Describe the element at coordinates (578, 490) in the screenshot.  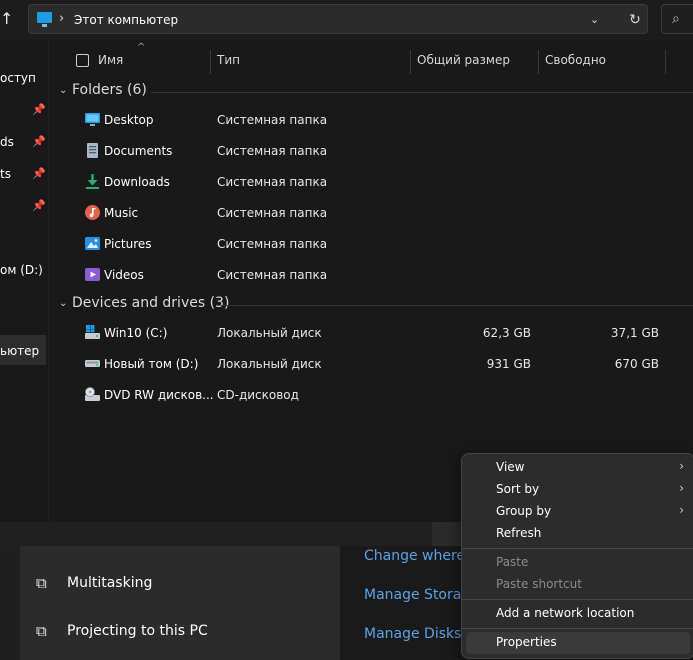
I see `menu-item-sort-by: Sort by ›` at that location.